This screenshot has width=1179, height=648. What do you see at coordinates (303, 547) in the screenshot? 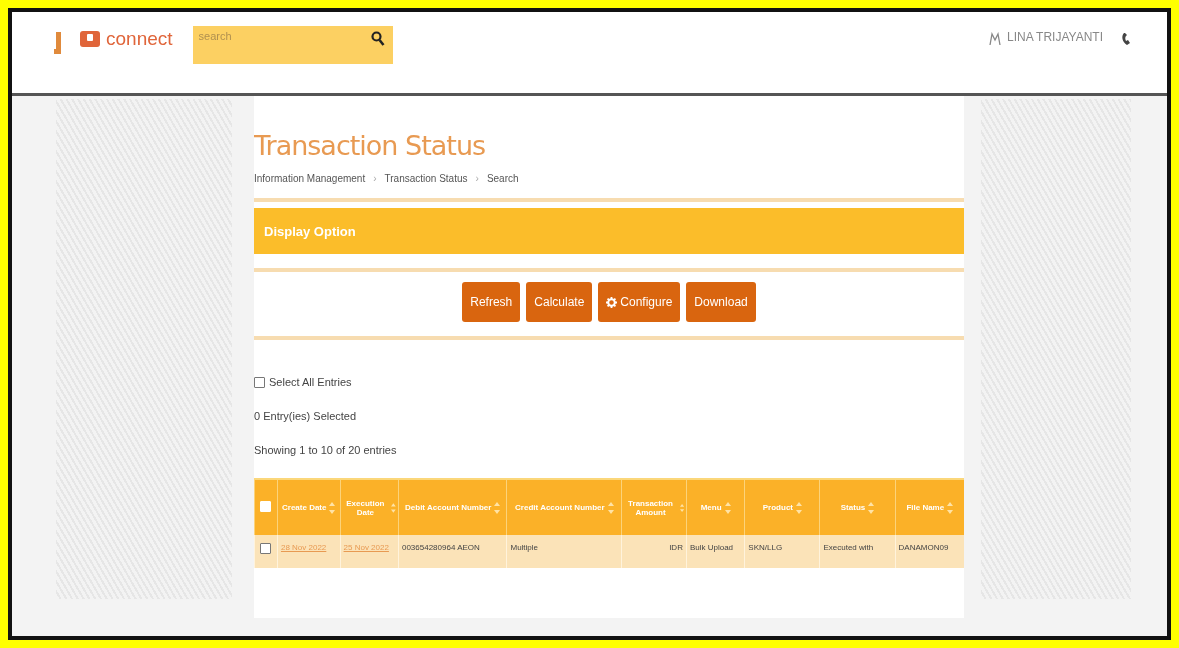
I see `date-link: 28 Nov 2022` at bounding box center [303, 547].